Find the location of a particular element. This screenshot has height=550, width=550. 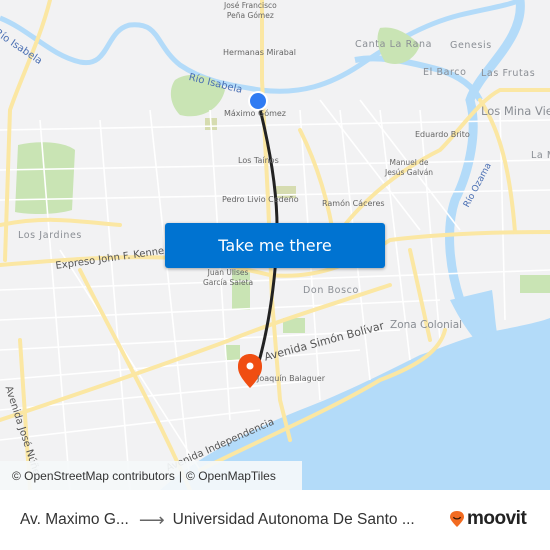

moovit-logo: moovit is located at coordinates (488, 519).